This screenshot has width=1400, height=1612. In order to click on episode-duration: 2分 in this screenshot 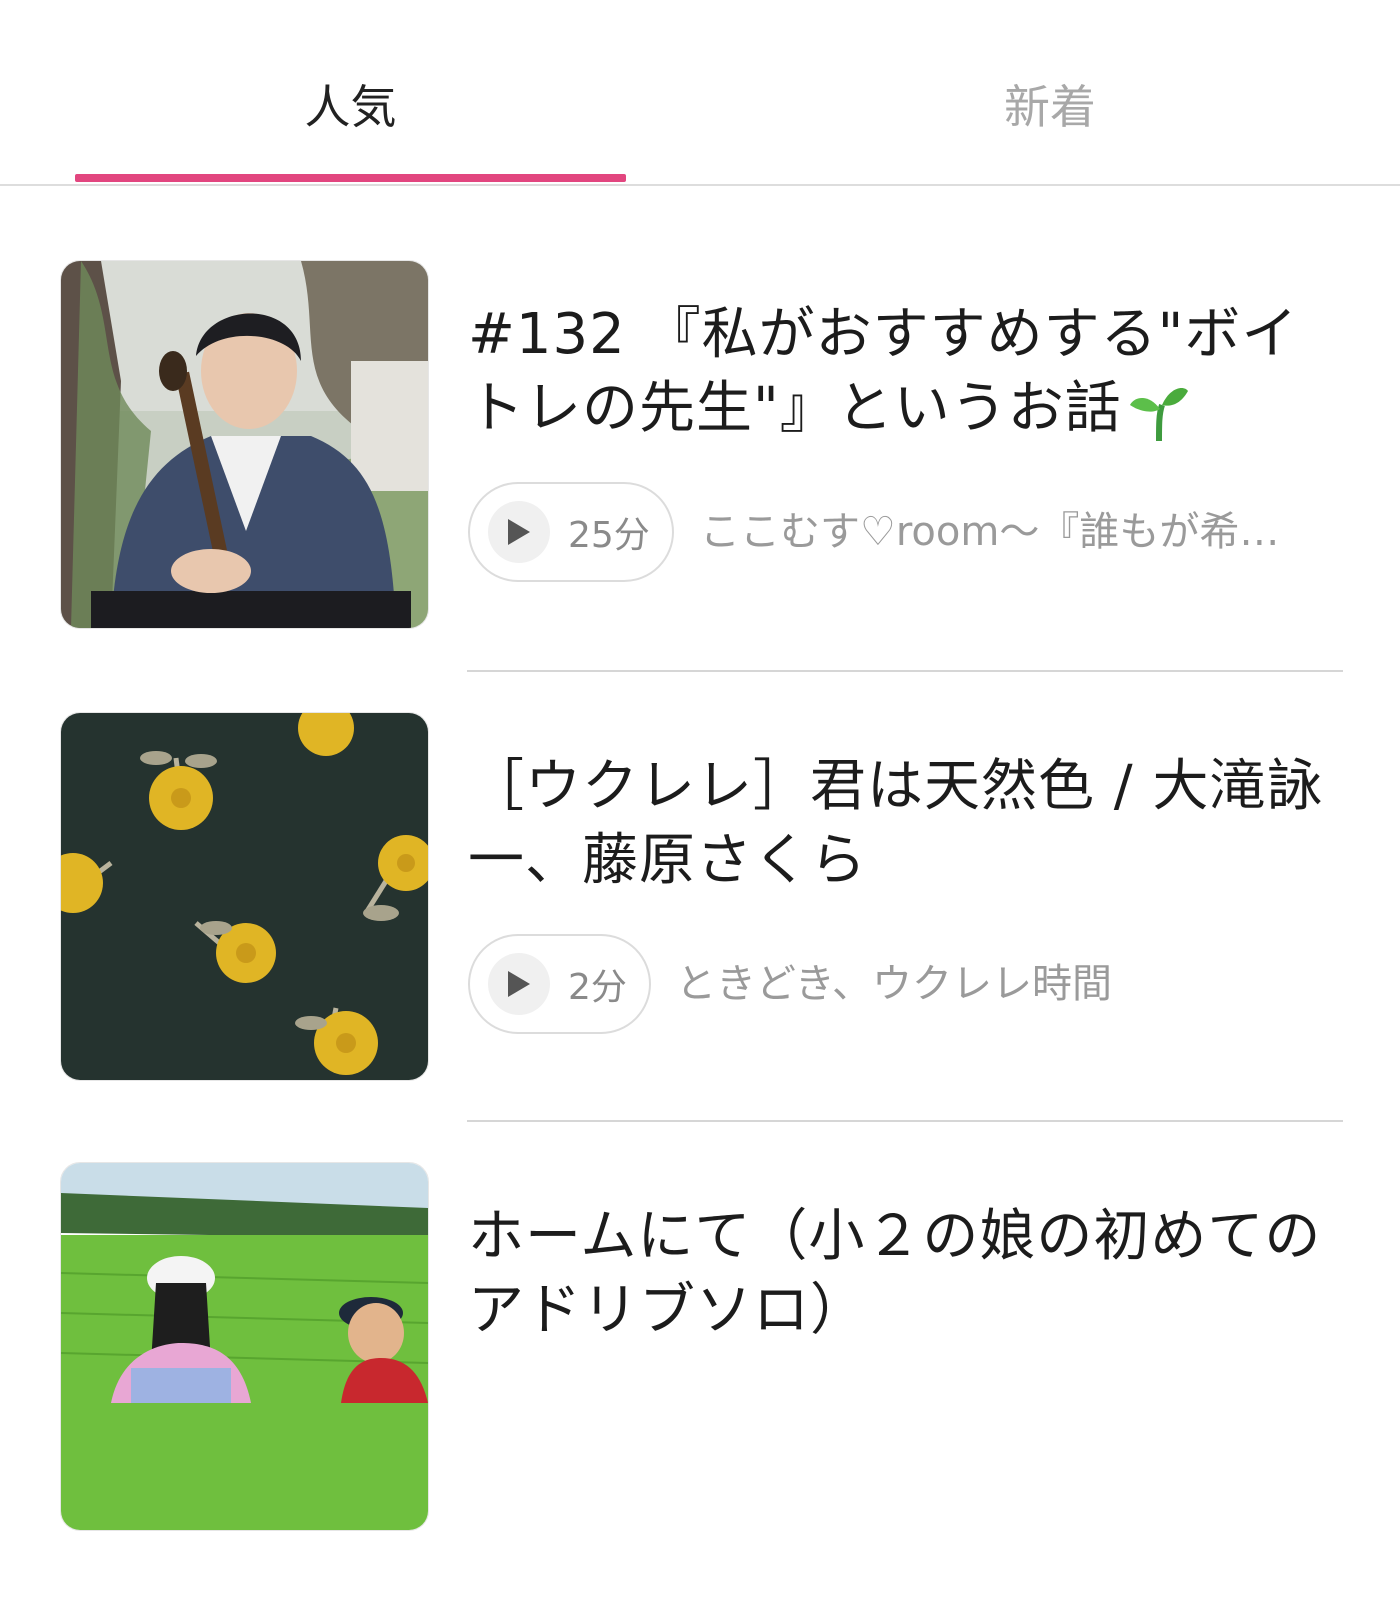, I will do `click(597, 987)`.